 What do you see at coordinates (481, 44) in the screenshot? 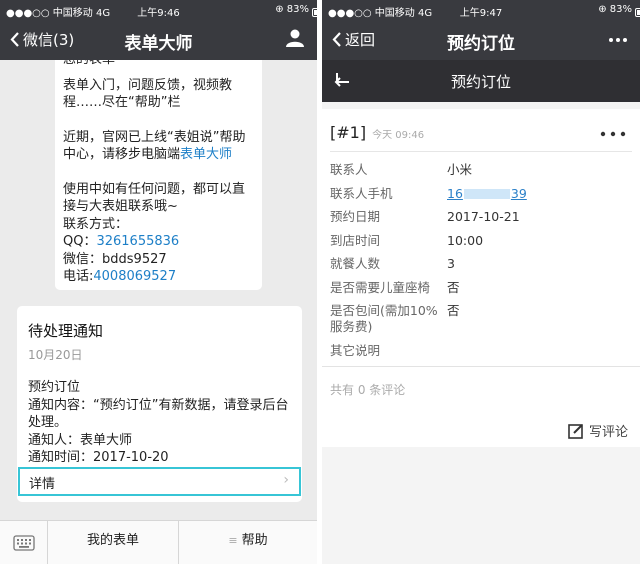
I see `page-title: 预约订位` at bounding box center [481, 44].